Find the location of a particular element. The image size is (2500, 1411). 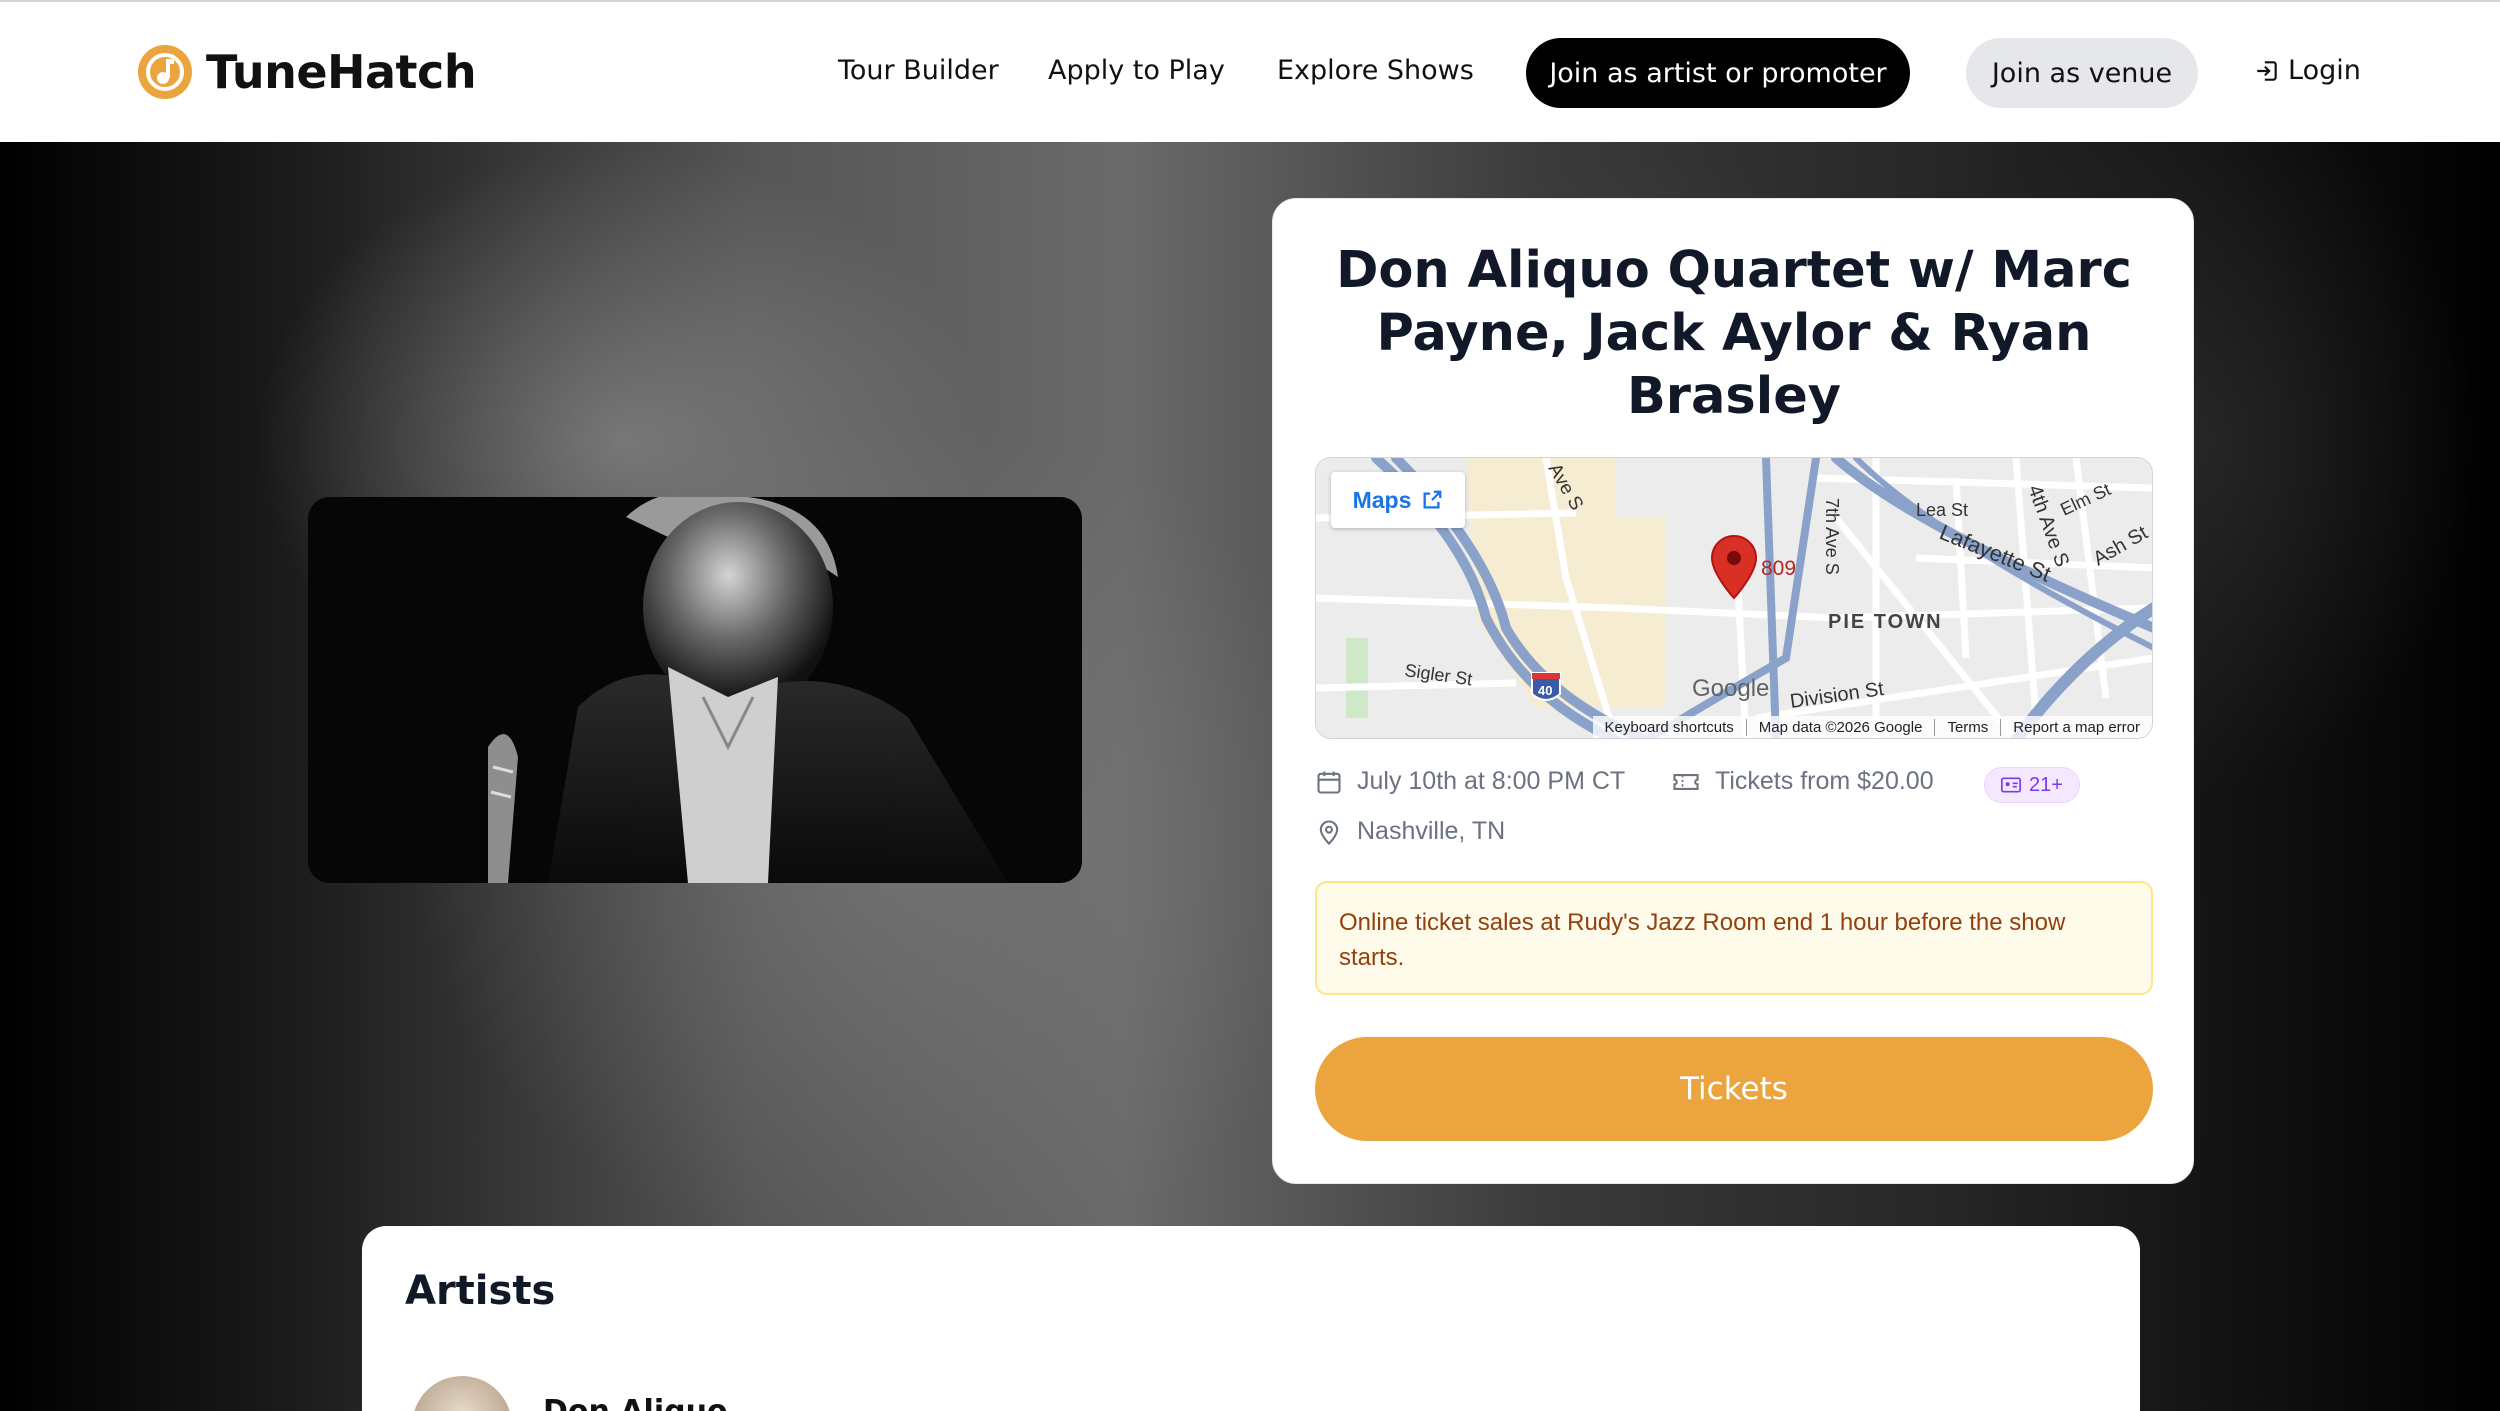

artists-section: Artists Don Aliquo is located at coordinates (1251, 1318).